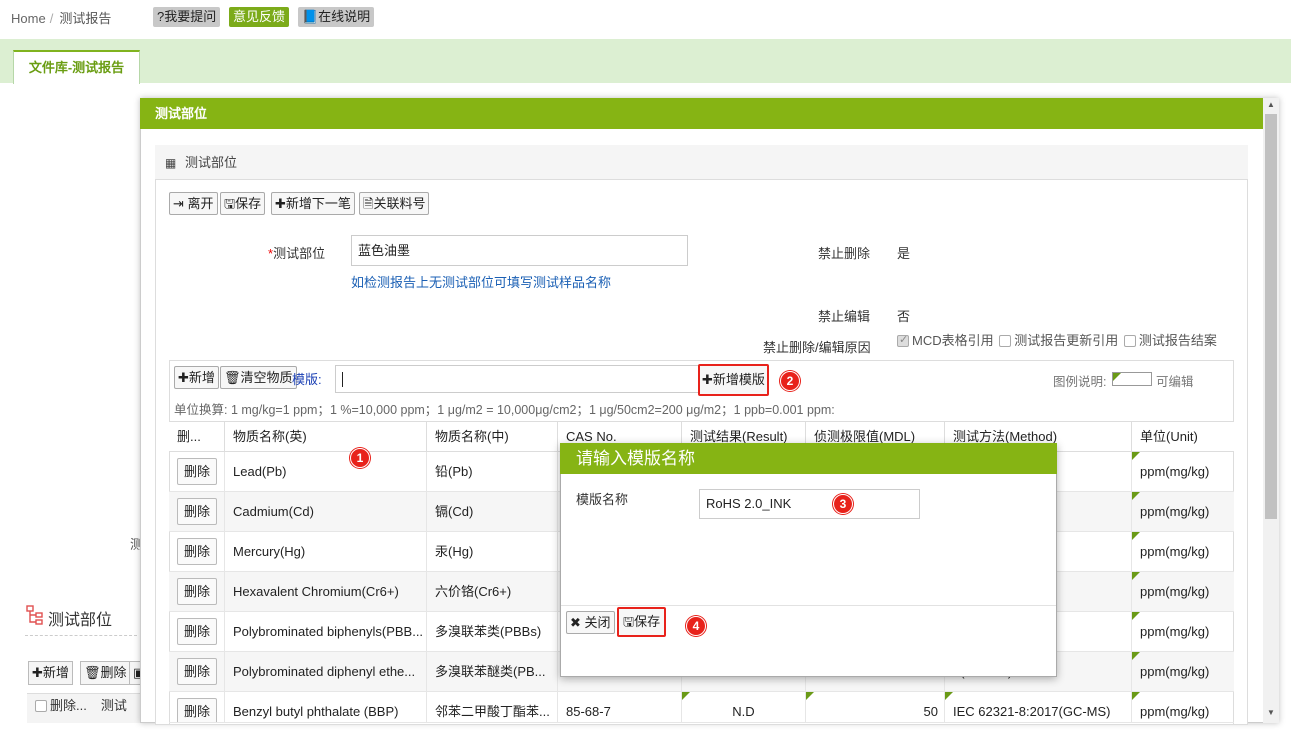 The width and height of the screenshot is (1291, 742). Describe the element at coordinates (517, 379) in the screenshot. I see `template-select` at that location.